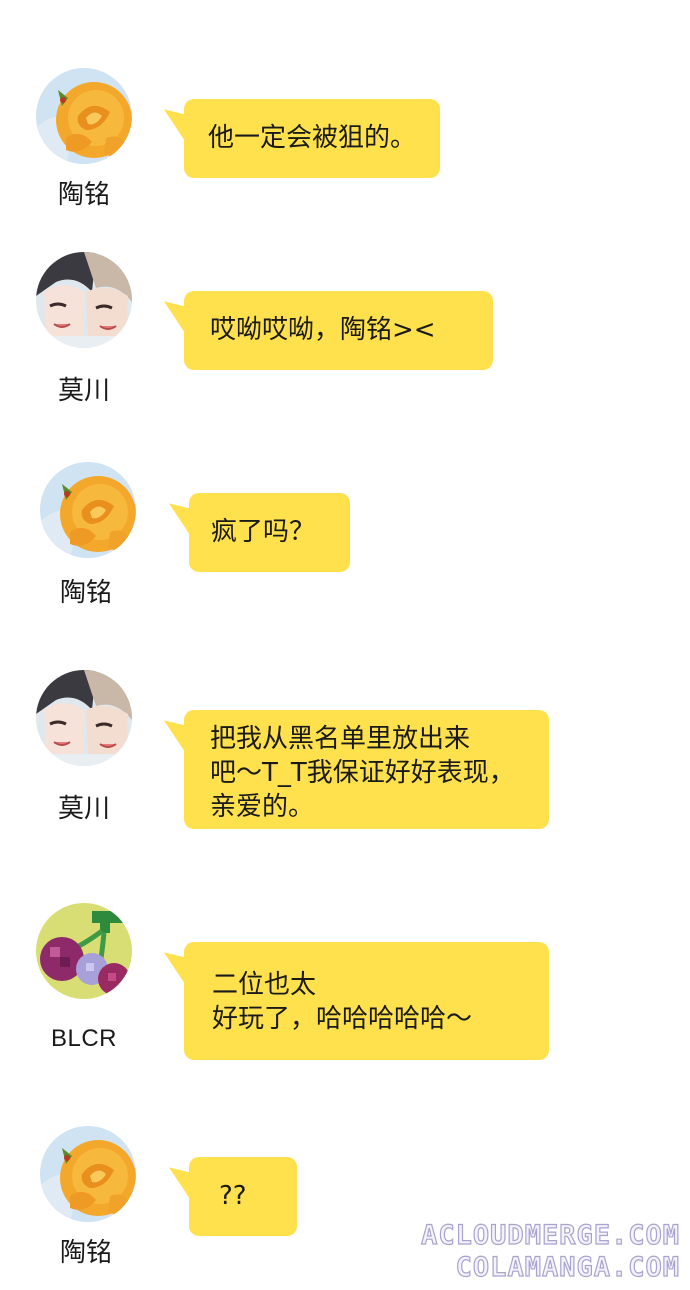 This screenshot has width=690, height=1290. What do you see at coordinates (262, 807) in the screenshot?
I see `message-text: 亲爱的。` at bounding box center [262, 807].